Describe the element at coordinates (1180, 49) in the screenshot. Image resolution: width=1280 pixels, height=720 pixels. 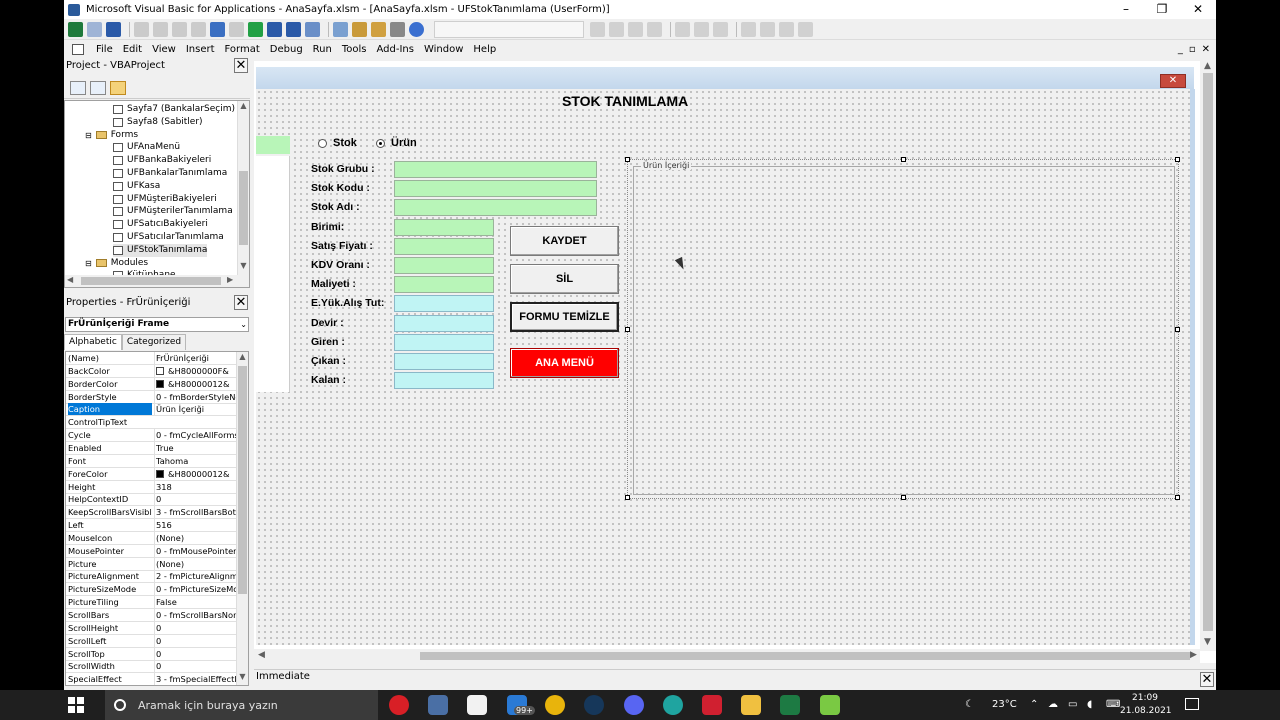
I see `mdi-minimize-button: _` at that location.